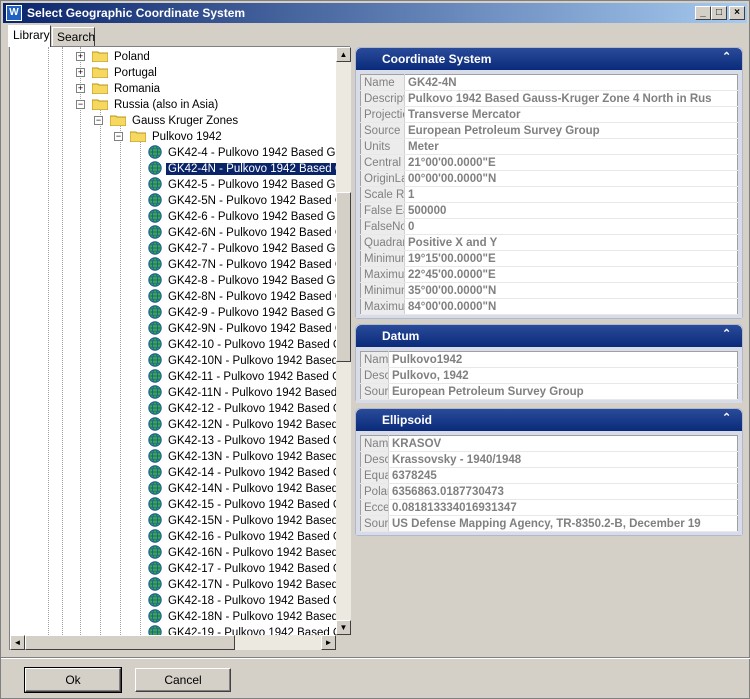  I want to click on tree-node-portugal: + Portugal, so click(117, 73).